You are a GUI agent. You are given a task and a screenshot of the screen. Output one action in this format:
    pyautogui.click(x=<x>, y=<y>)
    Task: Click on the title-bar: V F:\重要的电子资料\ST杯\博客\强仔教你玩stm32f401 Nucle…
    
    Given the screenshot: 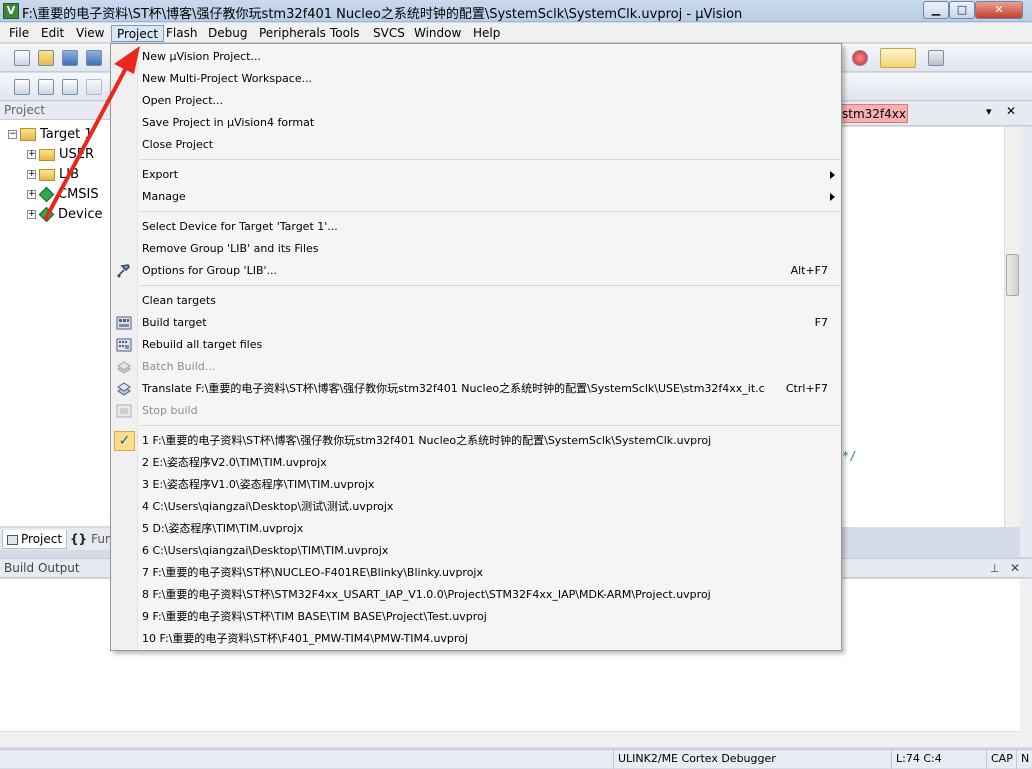 What is the action you would take?
    pyautogui.click(x=516, y=11)
    